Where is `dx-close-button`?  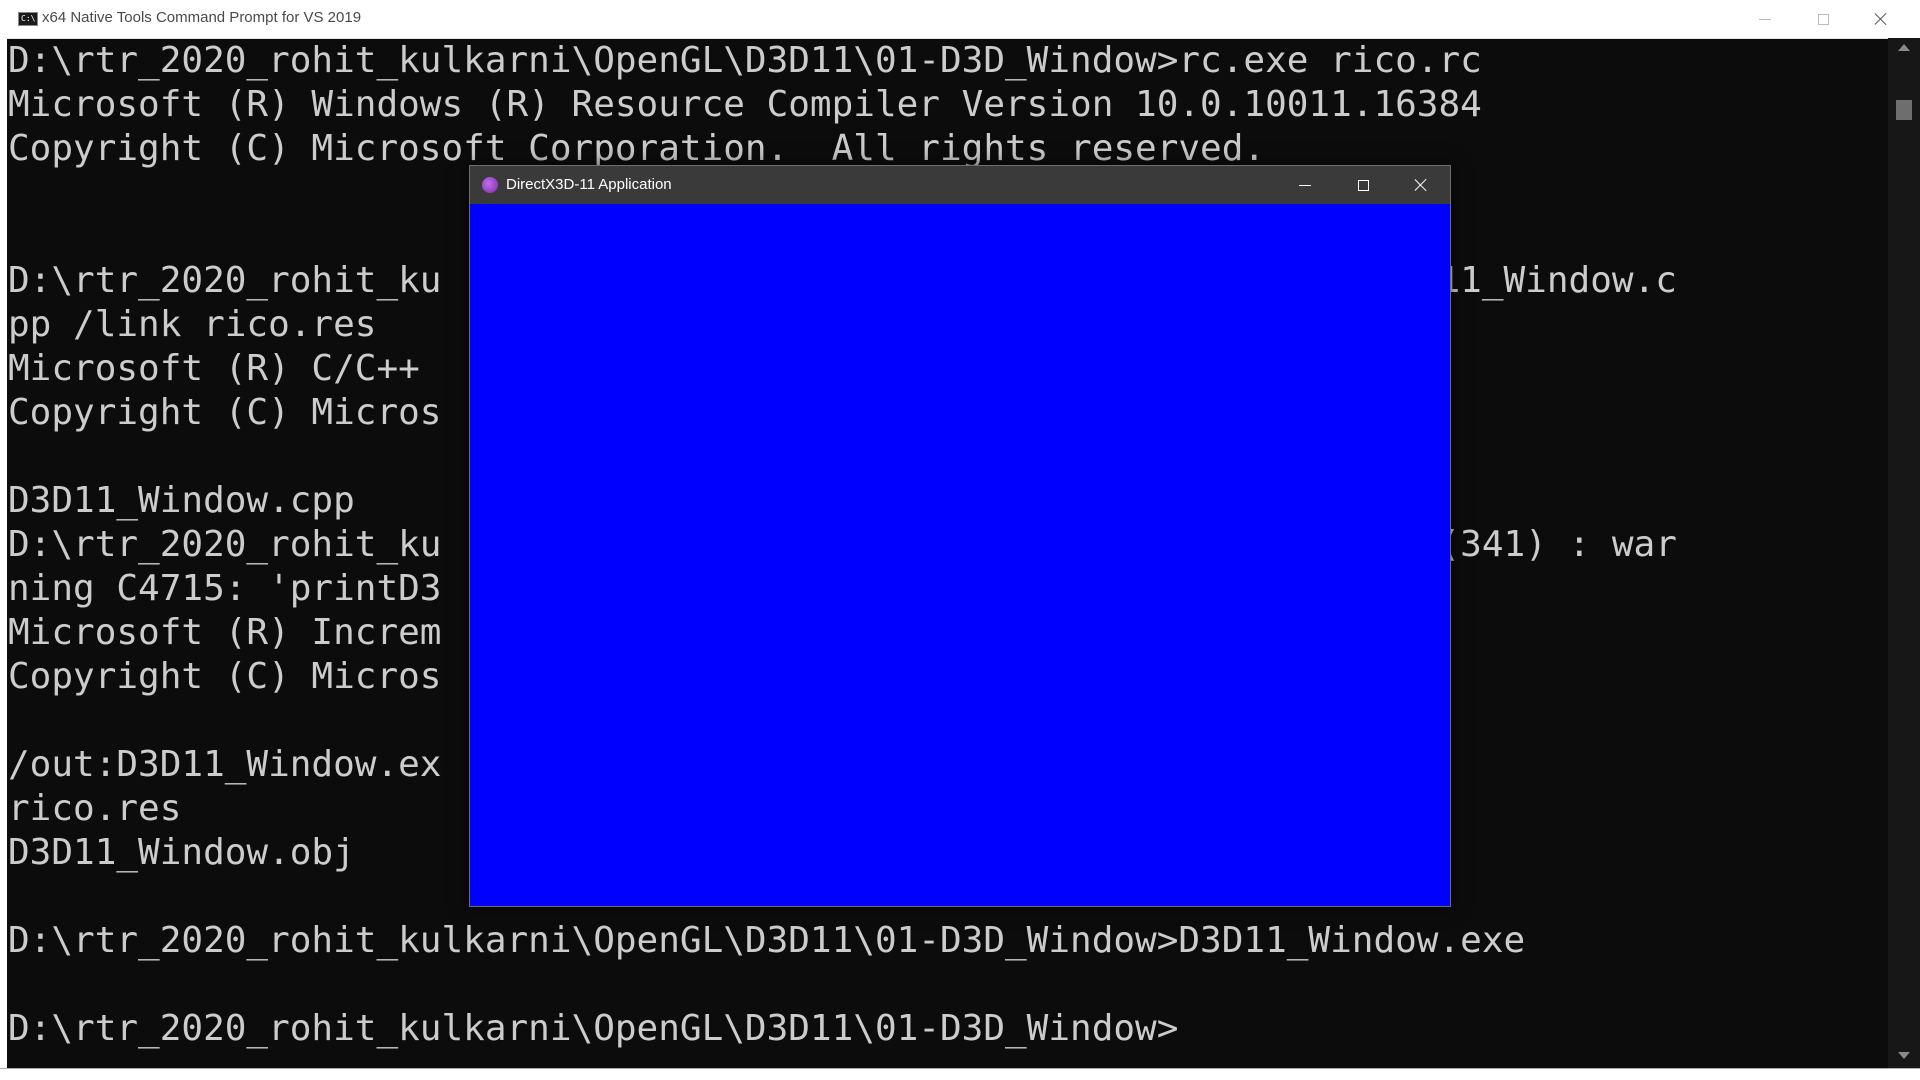
dx-close-button is located at coordinates (1421, 185).